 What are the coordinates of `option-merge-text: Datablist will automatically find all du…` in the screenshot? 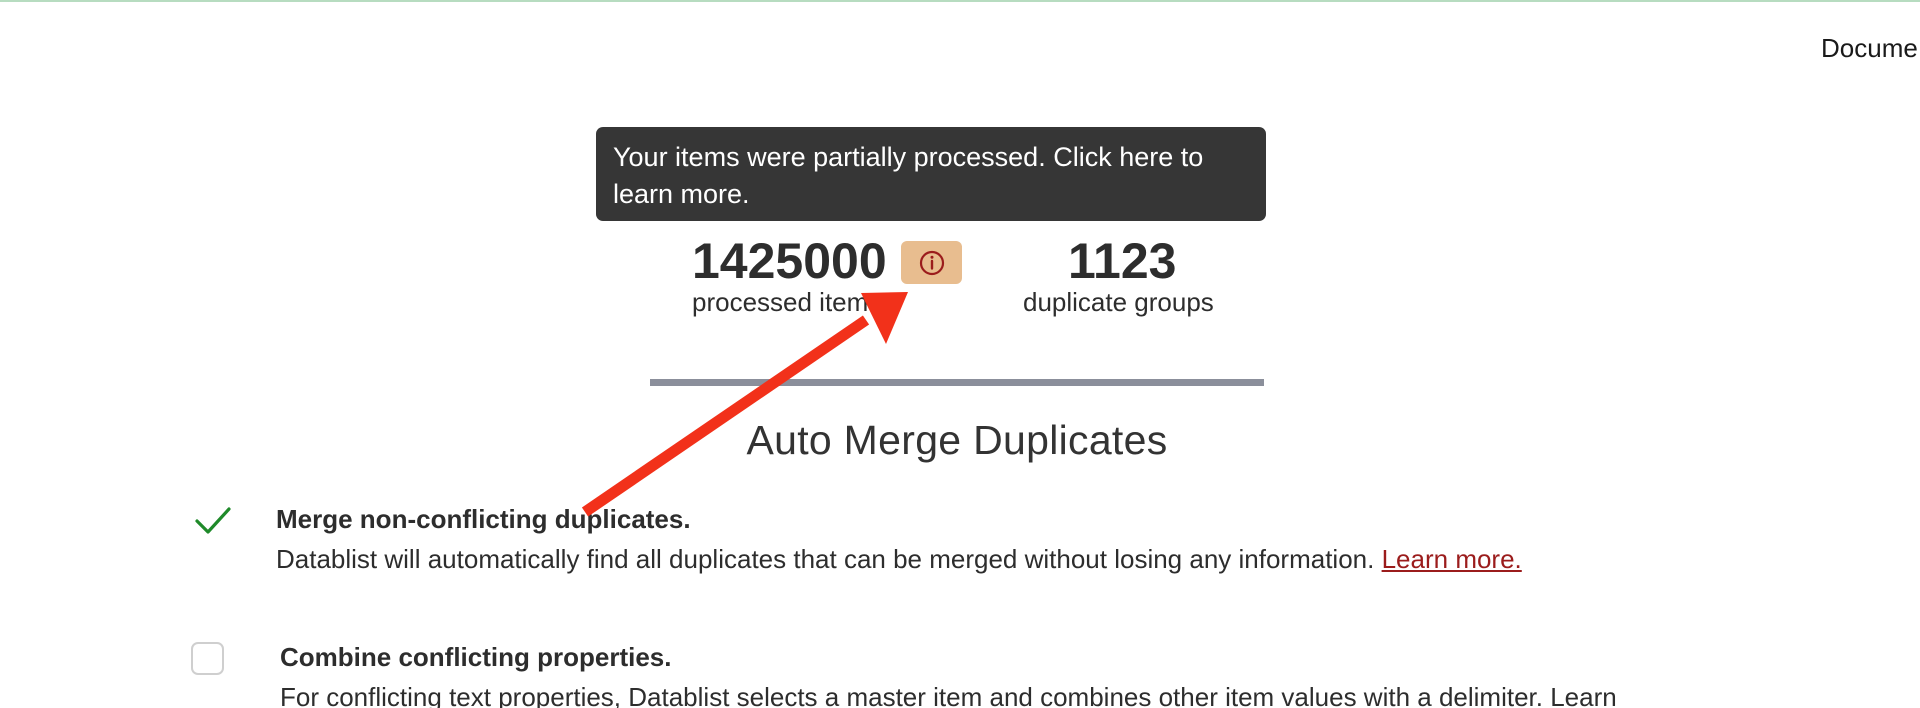 It's located at (825, 559).